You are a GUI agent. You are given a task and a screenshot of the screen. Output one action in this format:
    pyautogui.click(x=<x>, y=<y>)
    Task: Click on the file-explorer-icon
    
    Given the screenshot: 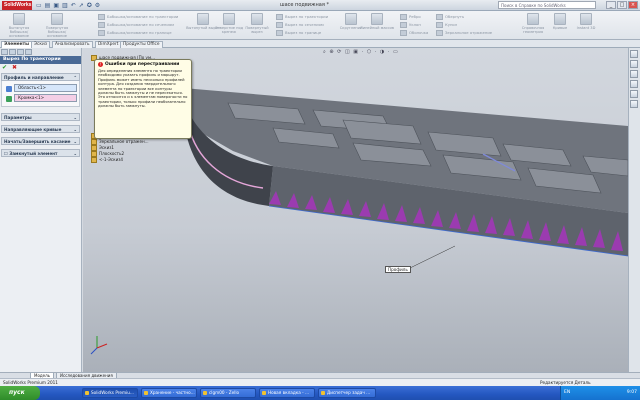 What is the action you would take?
    pyautogui.click(x=634, y=74)
    